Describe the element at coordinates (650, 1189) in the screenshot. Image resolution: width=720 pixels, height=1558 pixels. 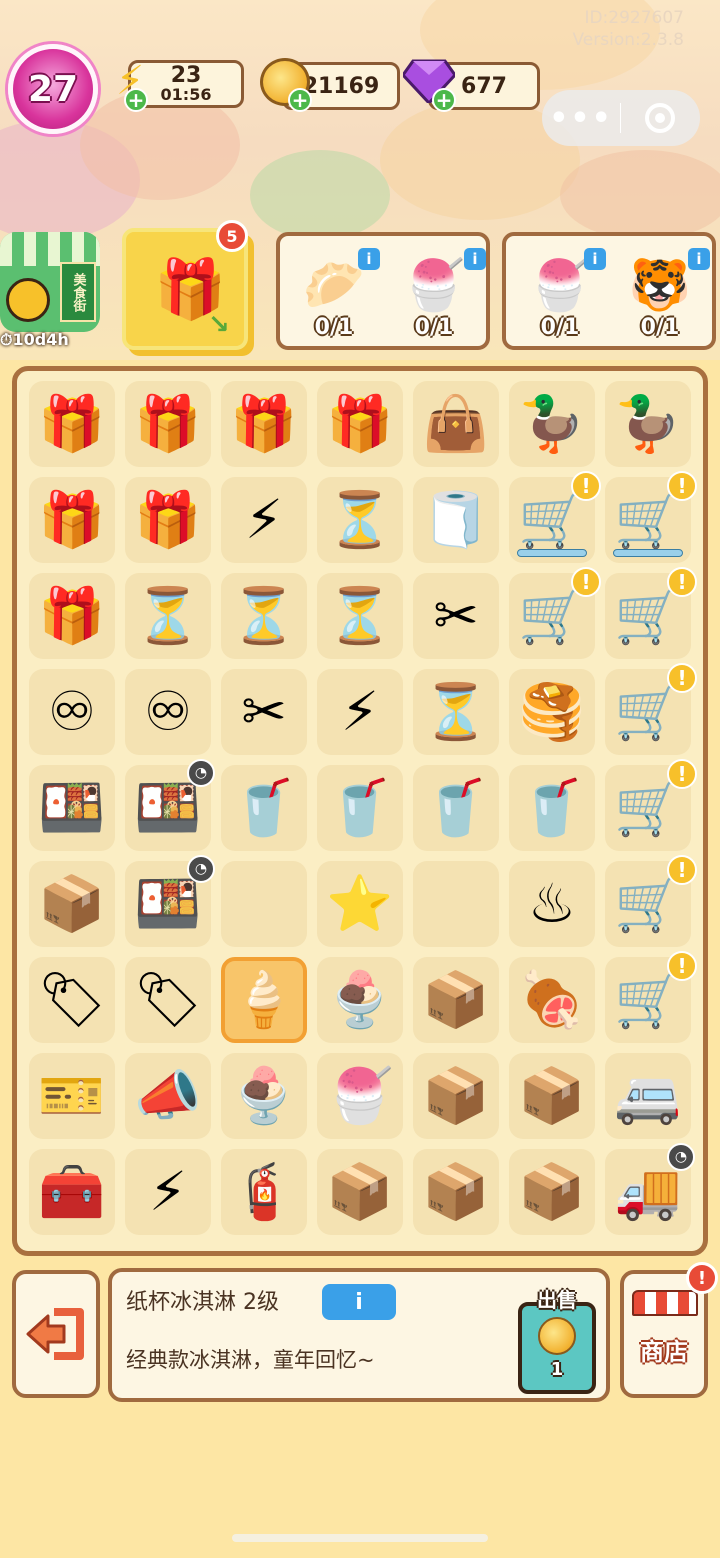
I see `truck-icon: 🚚 ◔` at that location.